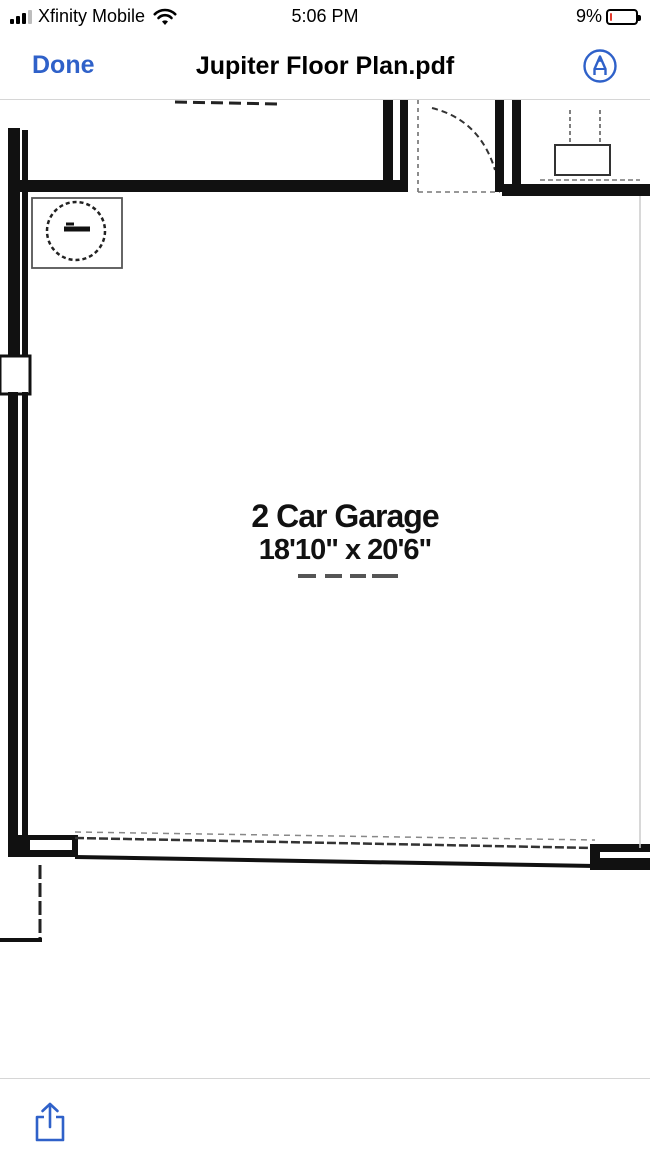 This screenshot has width=650, height=1156. What do you see at coordinates (50, 1122) in the screenshot?
I see `share-icon` at bounding box center [50, 1122].